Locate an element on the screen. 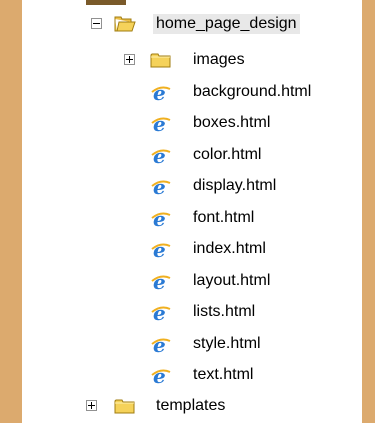 The height and width of the screenshot is (423, 375). tree-item-label: index.html is located at coordinates (229, 248).